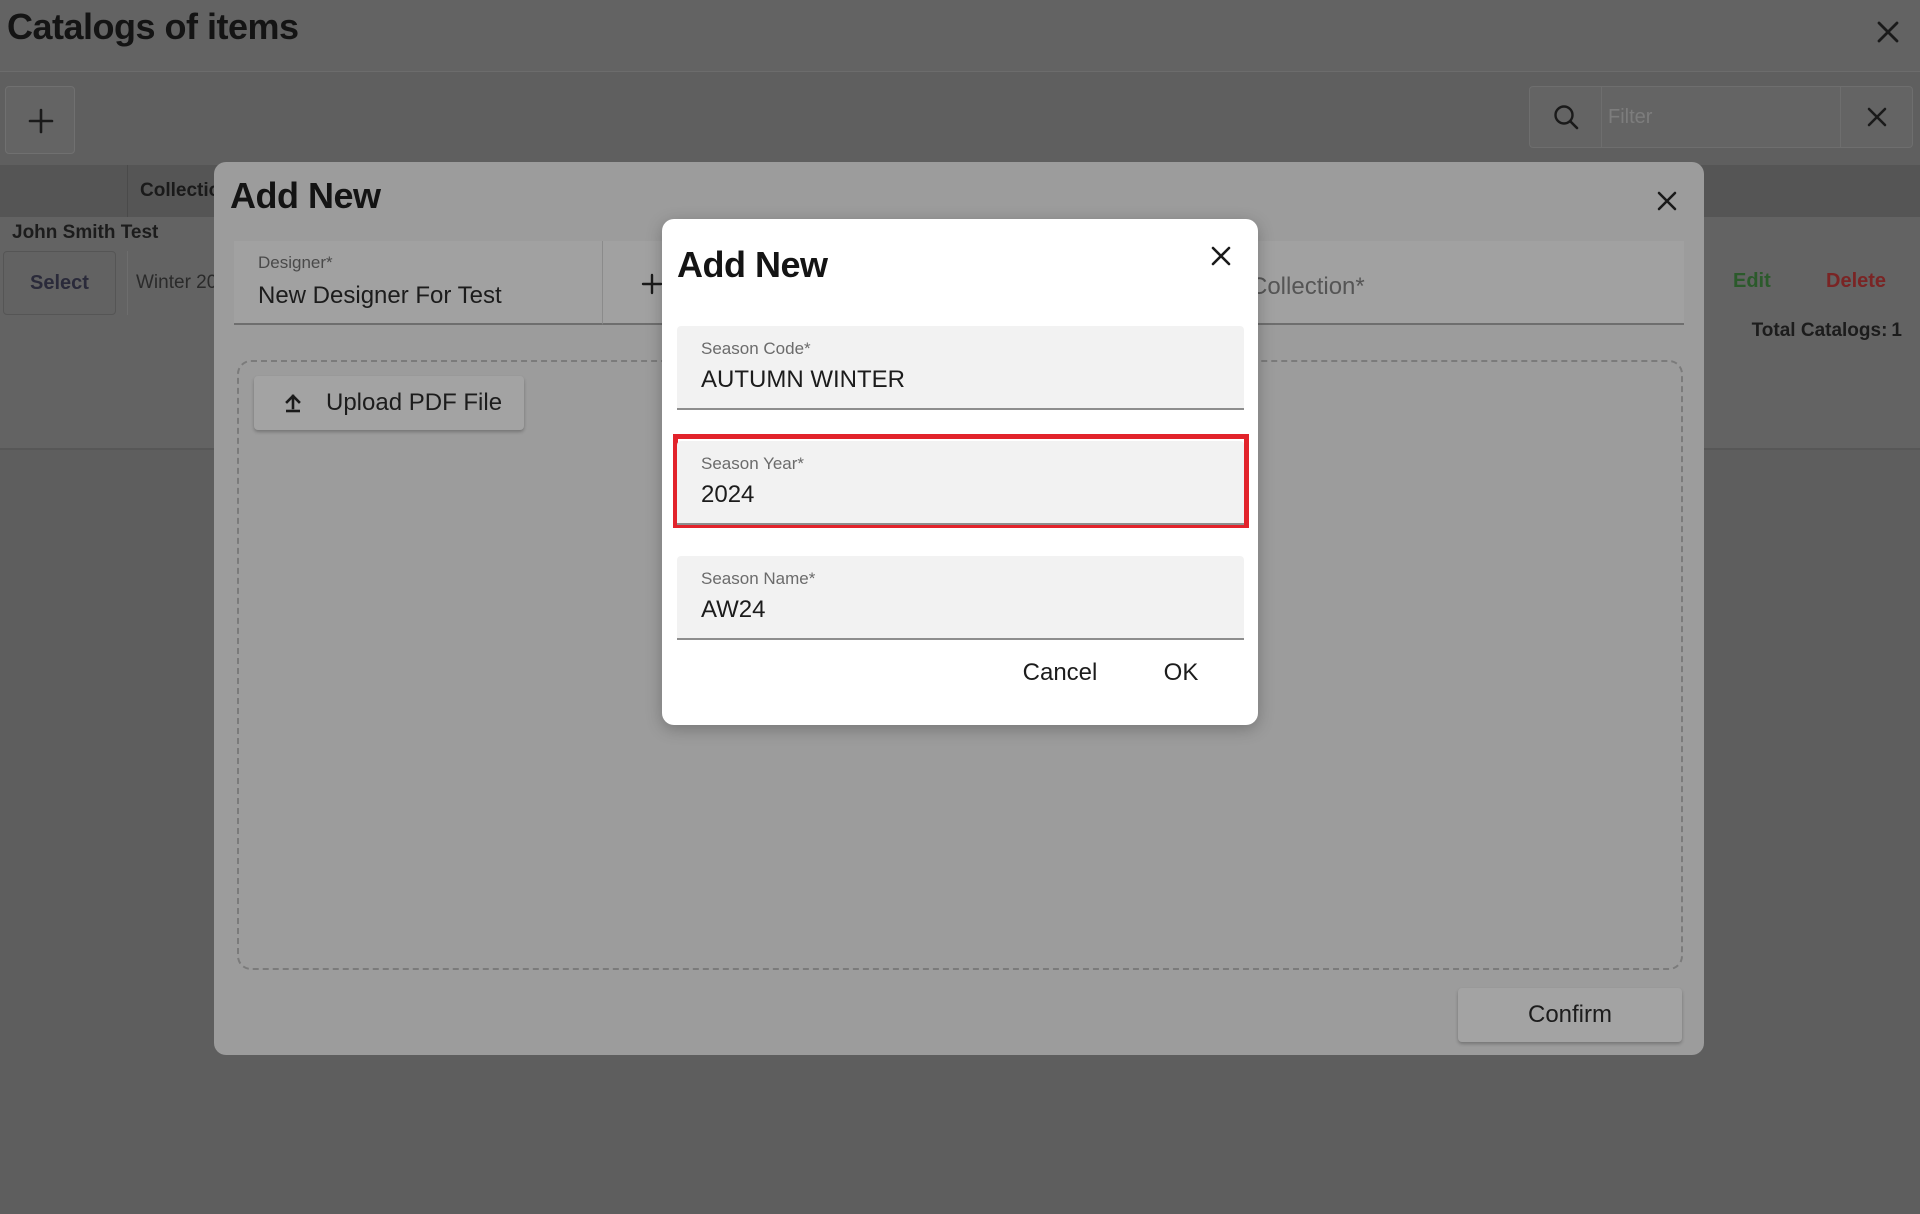 The image size is (1920, 1214). I want to click on season-year-value: 2024, so click(728, 494).